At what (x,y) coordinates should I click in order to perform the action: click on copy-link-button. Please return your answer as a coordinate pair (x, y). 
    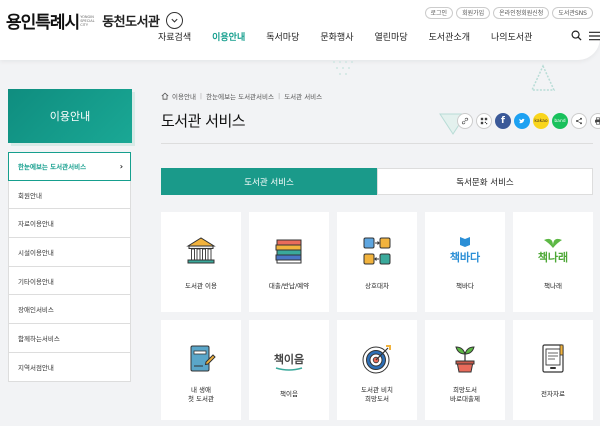
    Looking at the image, I should click on (465, 121).